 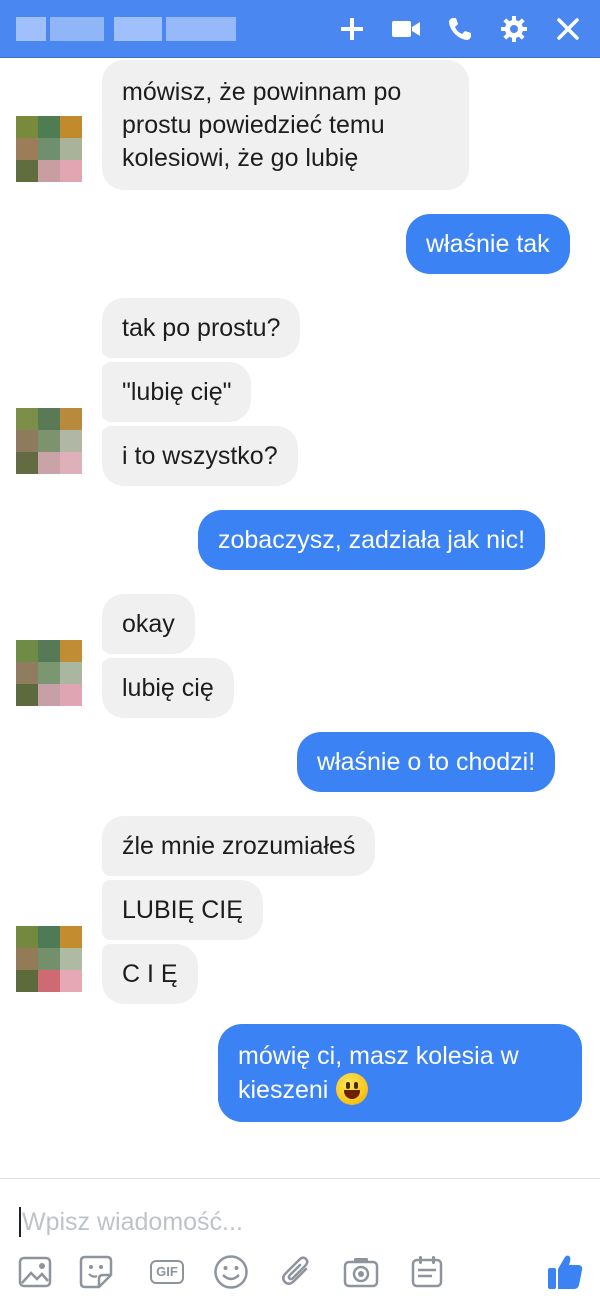 I want to click on incoming-message: lubię cię, so click(x=168, y=688).